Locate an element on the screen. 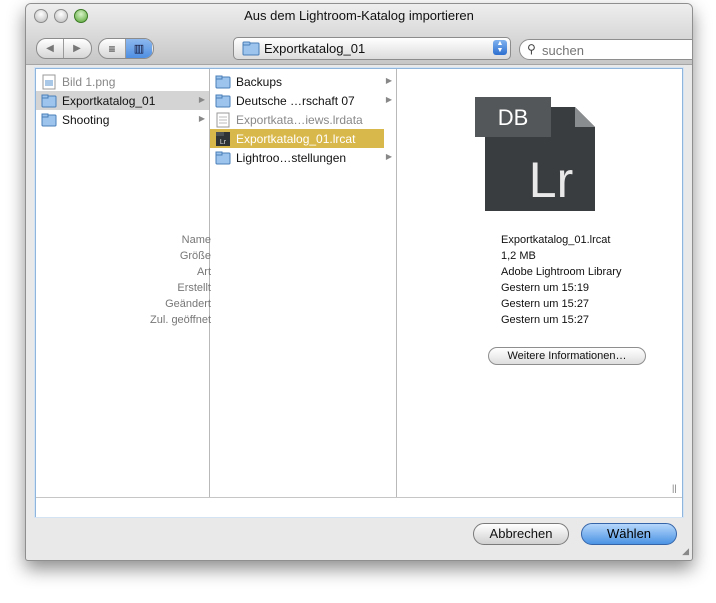 This screenshot has height=603, width=716. svg-text: Lr is located at coordinates (223, 142).